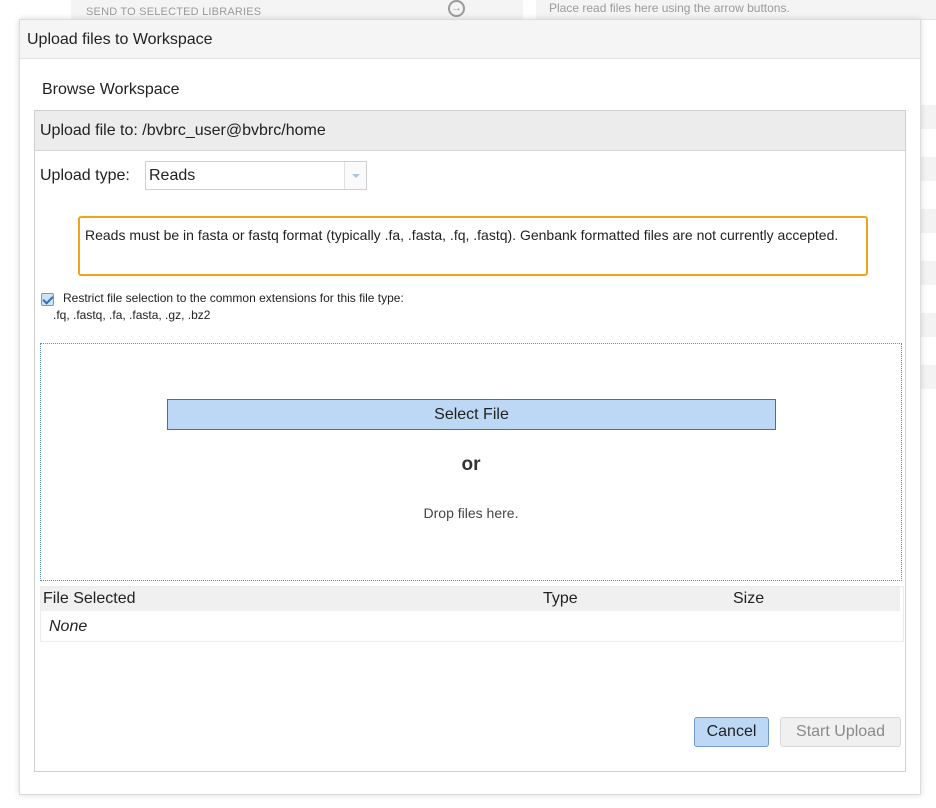 This screenshot has width=936, height=808. Describe the element at coordinates (355, 175) in the screenshot. I see `chevron-down-icon` at that location.